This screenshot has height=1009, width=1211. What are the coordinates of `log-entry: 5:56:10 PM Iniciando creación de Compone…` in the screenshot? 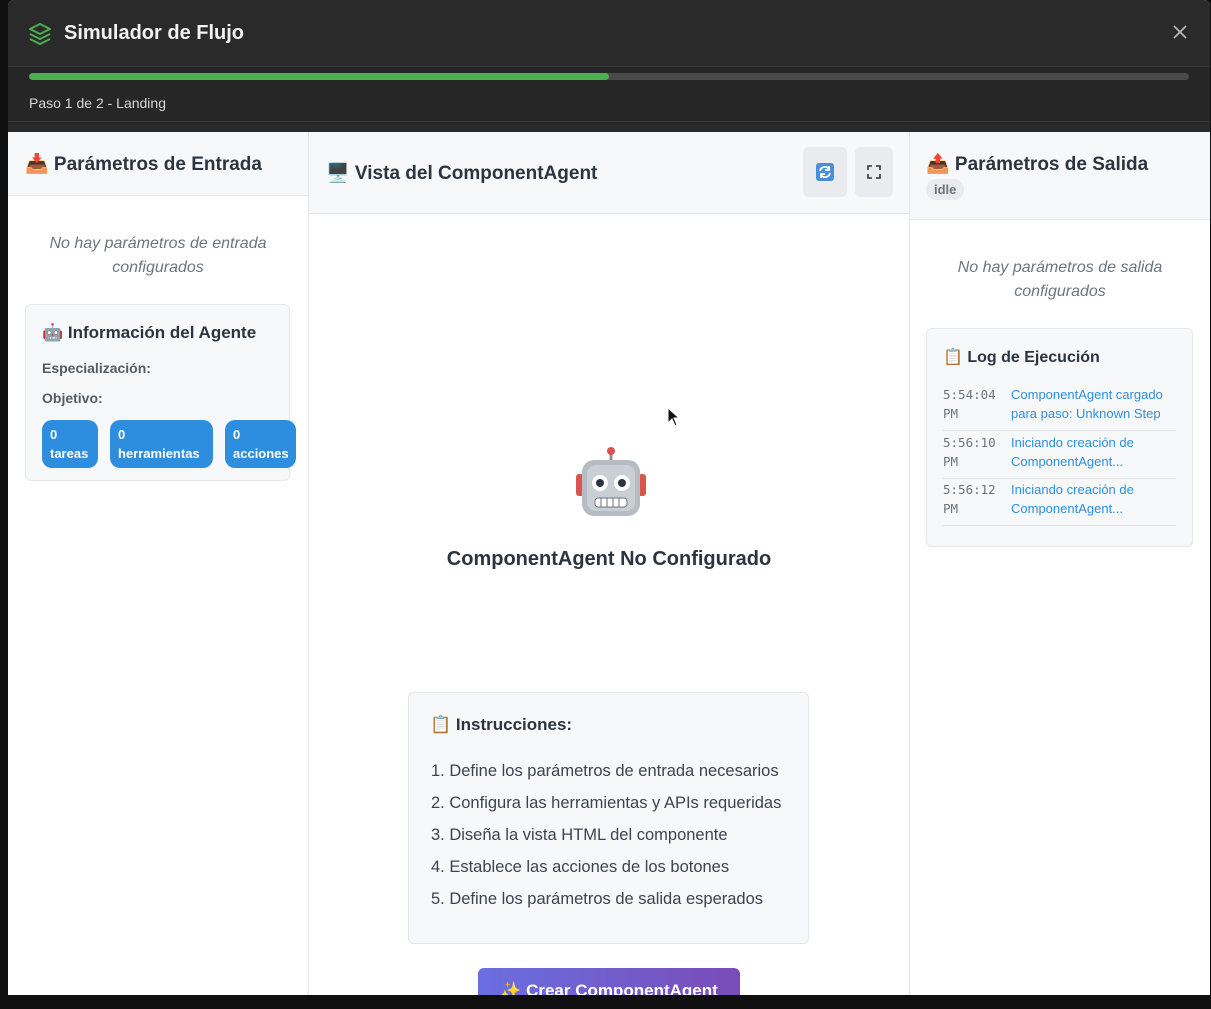 It's located at (1059, 455).